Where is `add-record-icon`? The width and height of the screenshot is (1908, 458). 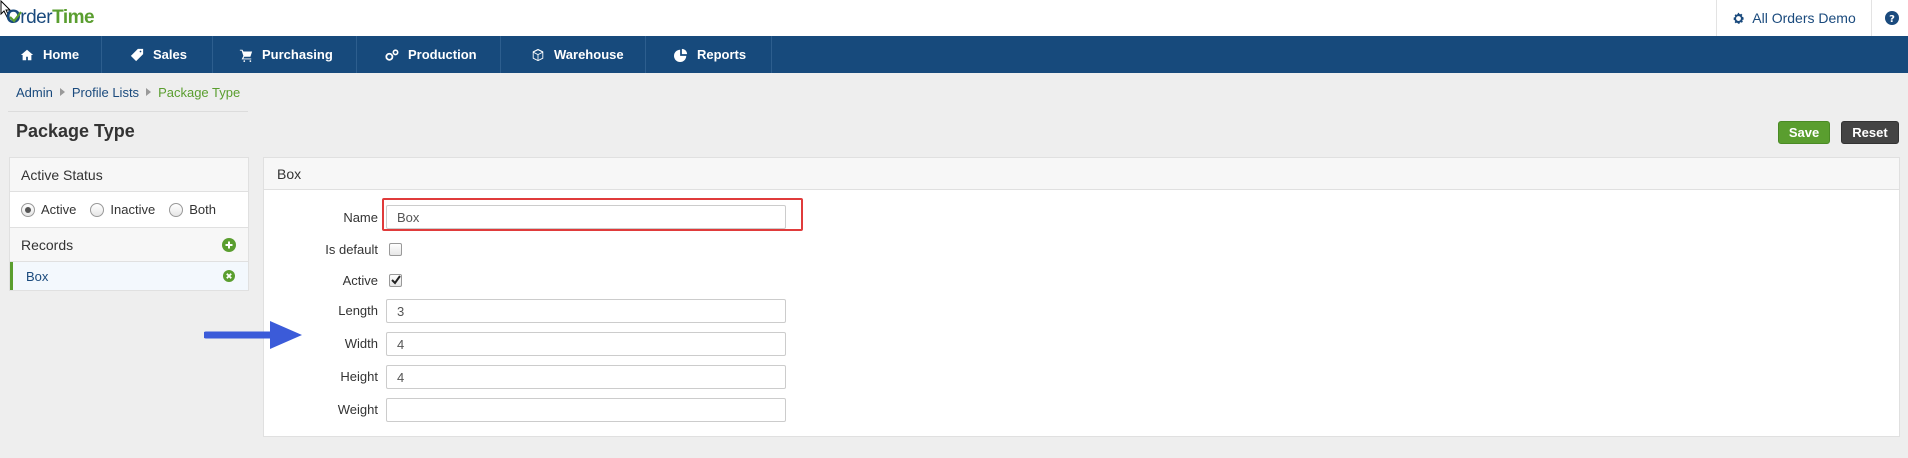
add-record-icon is located at coordinates (229, 244).